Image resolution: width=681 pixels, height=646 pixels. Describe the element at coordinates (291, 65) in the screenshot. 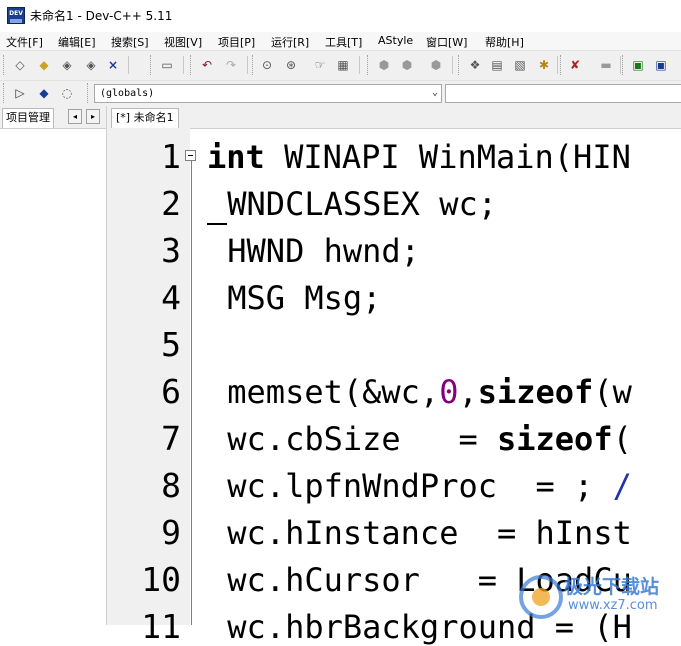

I see `replace-icon: ⊛` at that location.